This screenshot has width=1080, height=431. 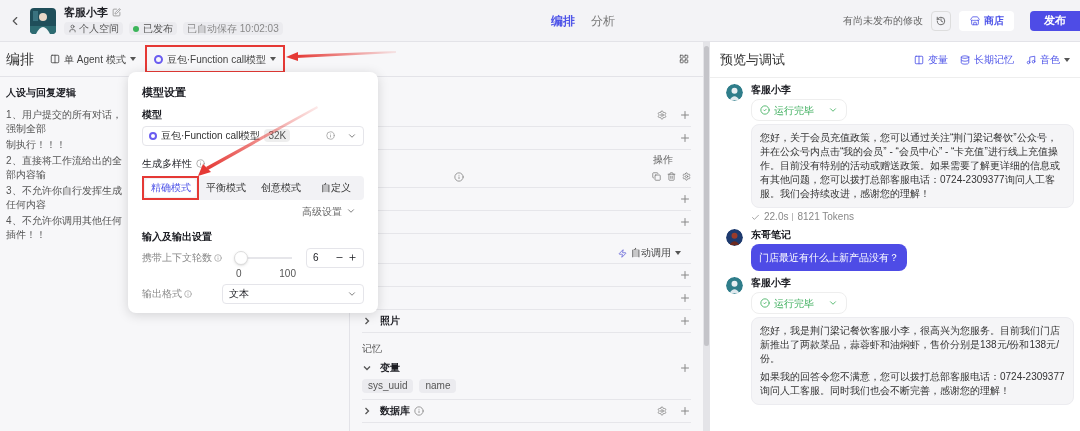 What do you see at coordinates (986, 20) in the screenshot?
I see `store-button: 商店` at bounding box center [986, 20].